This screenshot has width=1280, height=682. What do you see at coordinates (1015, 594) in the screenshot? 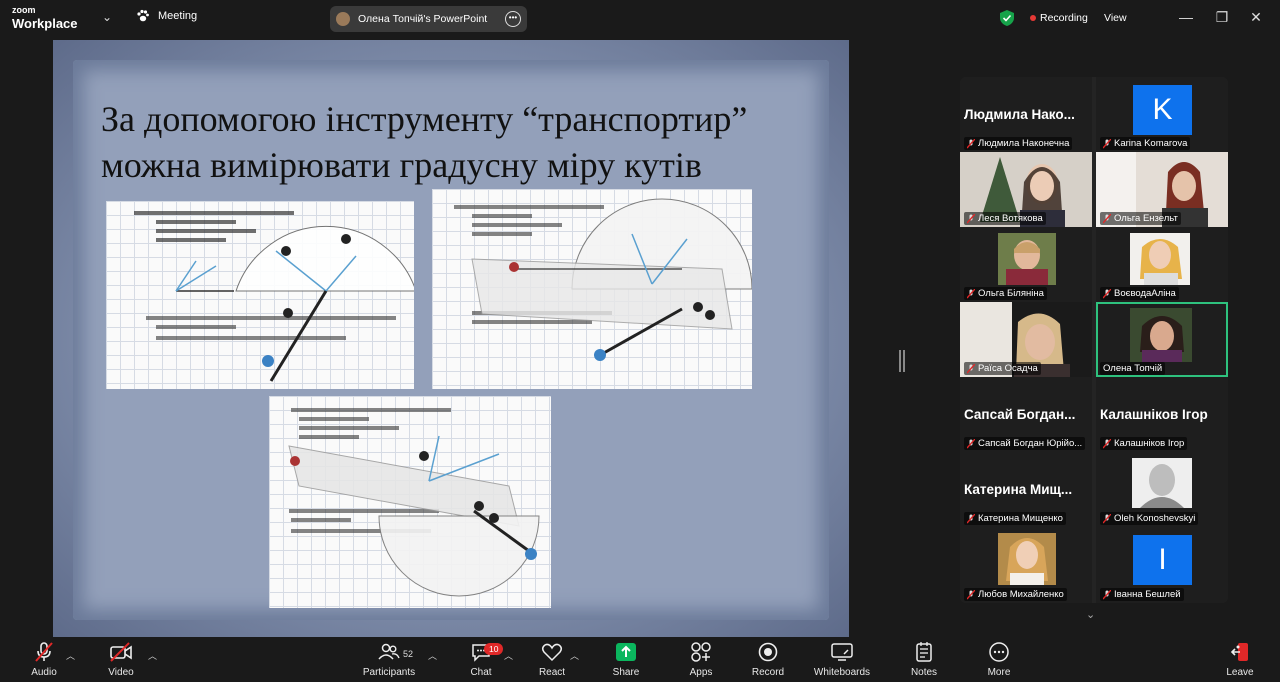
I see `participant-name: Любов Михайленко` at bounding box center [1015, 594].